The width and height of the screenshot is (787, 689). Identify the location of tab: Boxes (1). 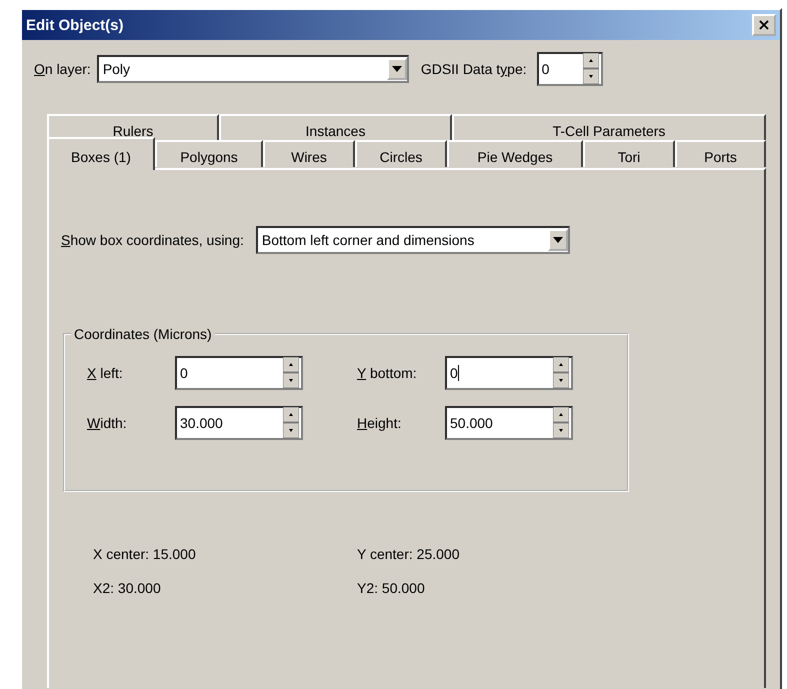
(101, 153).